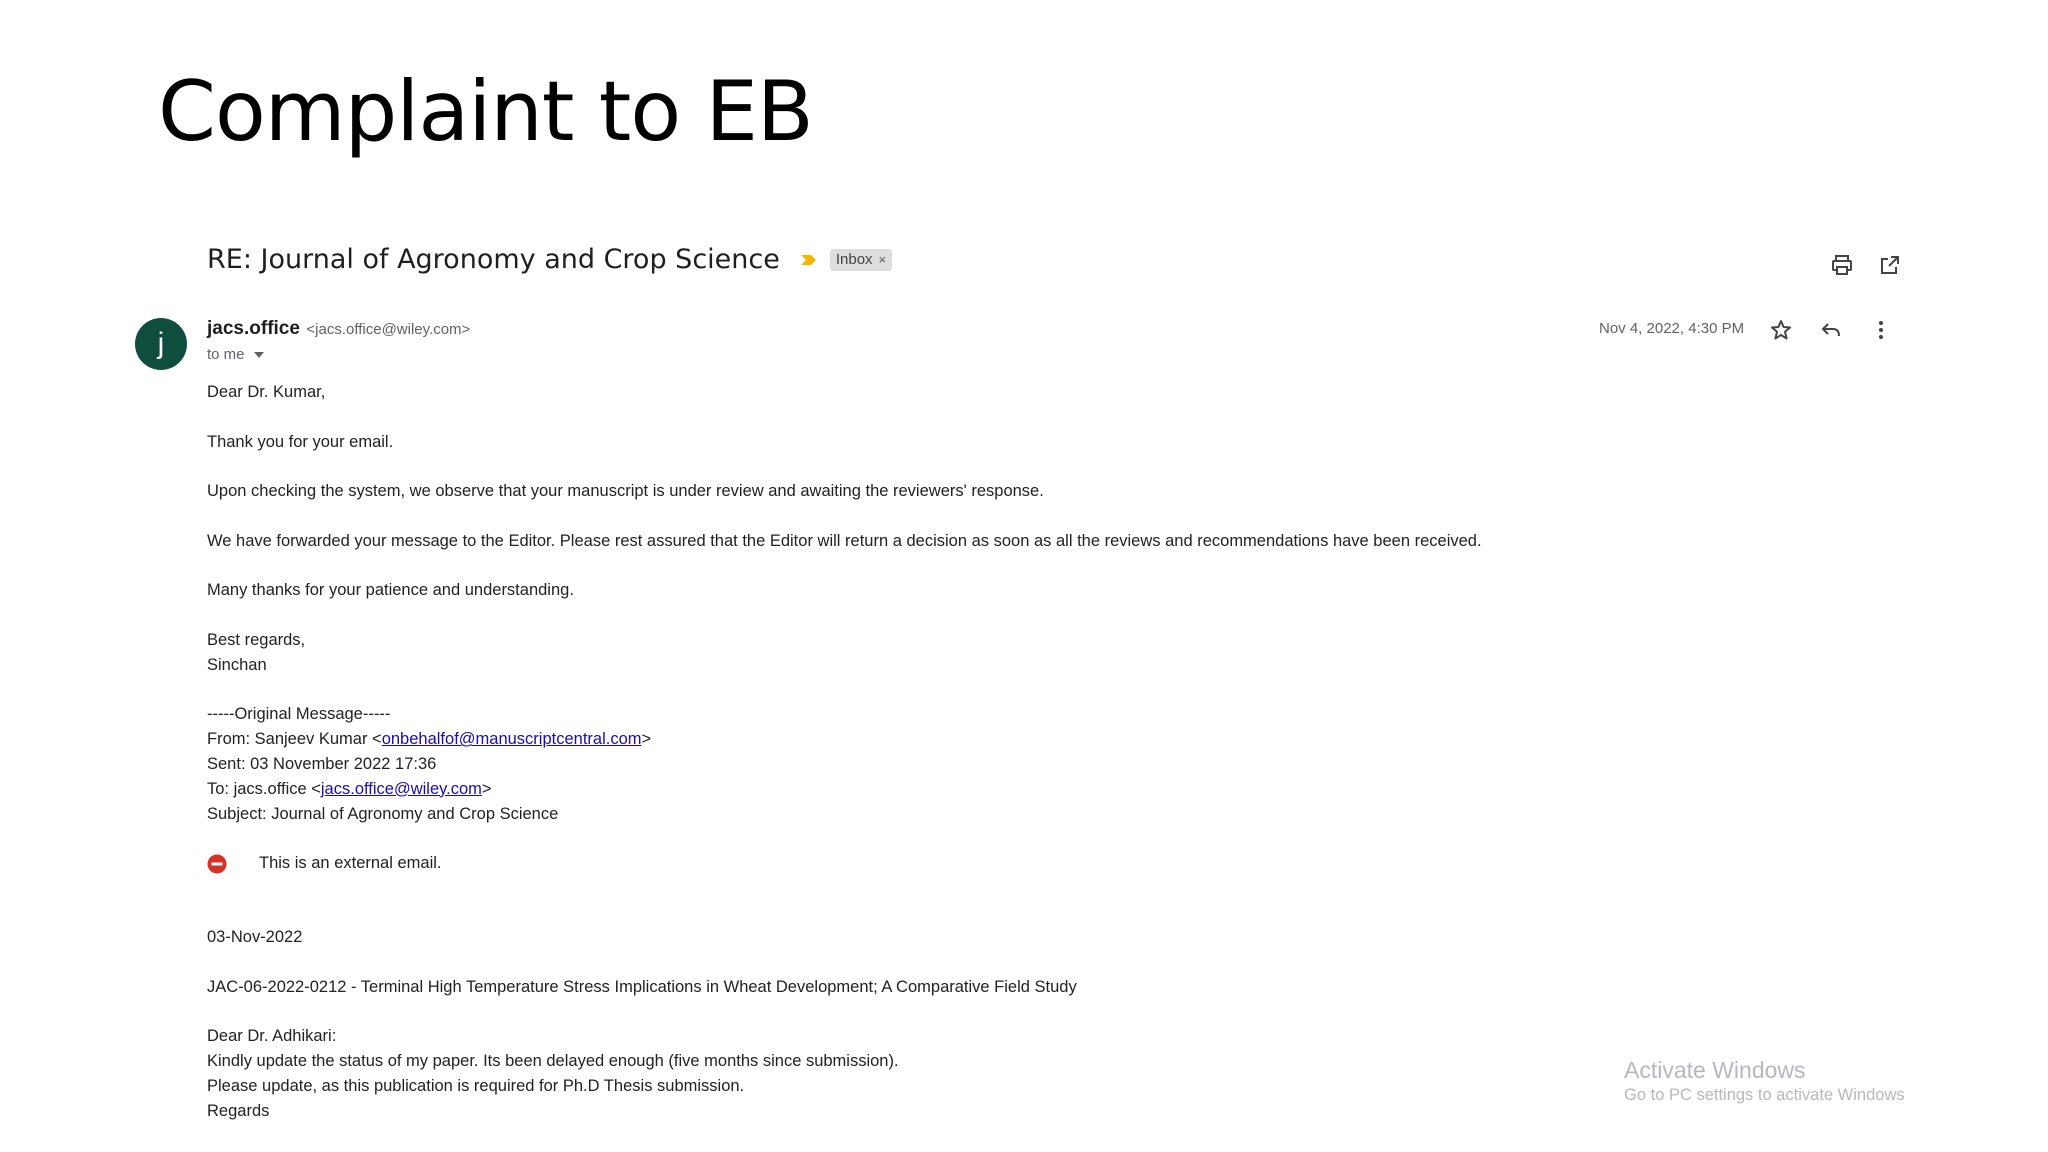 The height and width of the screenshot is (1152, 2048). I want to click on slide-title: Complaint to EB, so click(486, 111).